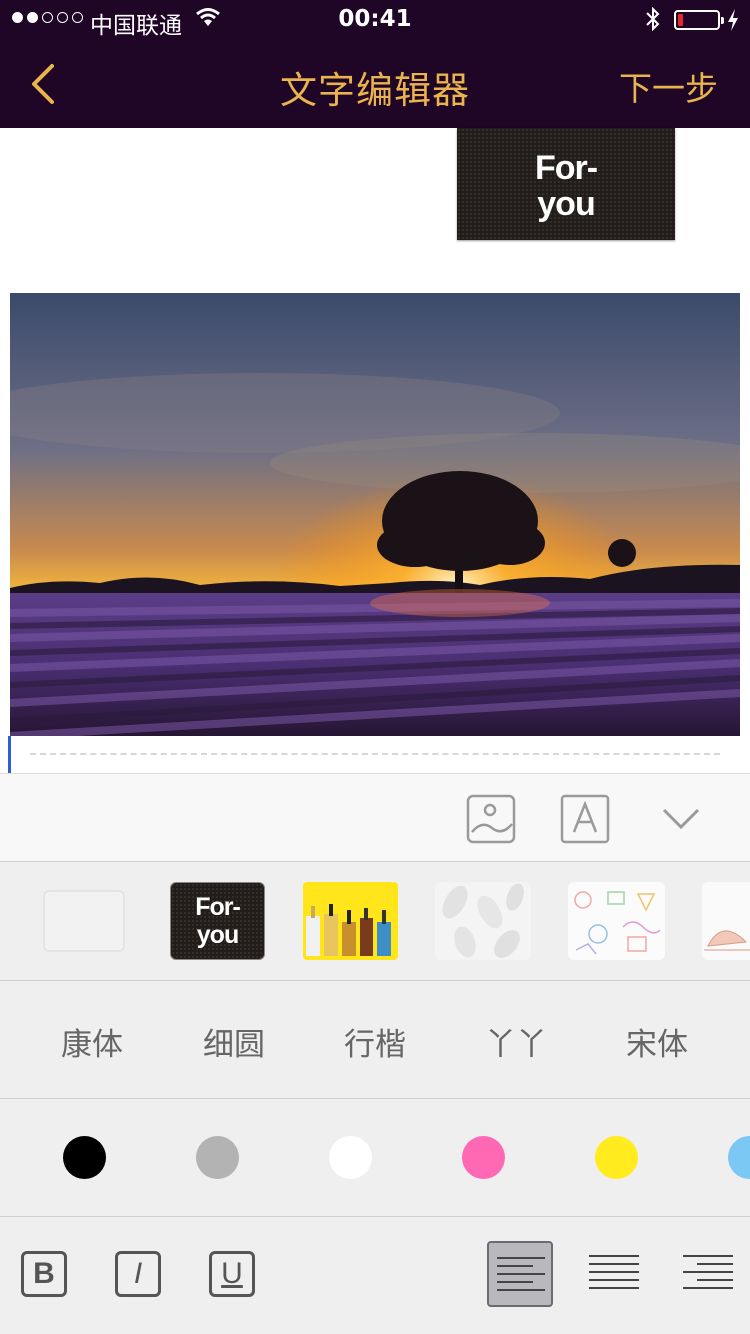 Image resolution: width=750 pixels, height=1334 pixels. What do you see at coordinates (84, 1157) in the screenshot?
I see `color-swatch-black` at bounding box center [84, 1157].